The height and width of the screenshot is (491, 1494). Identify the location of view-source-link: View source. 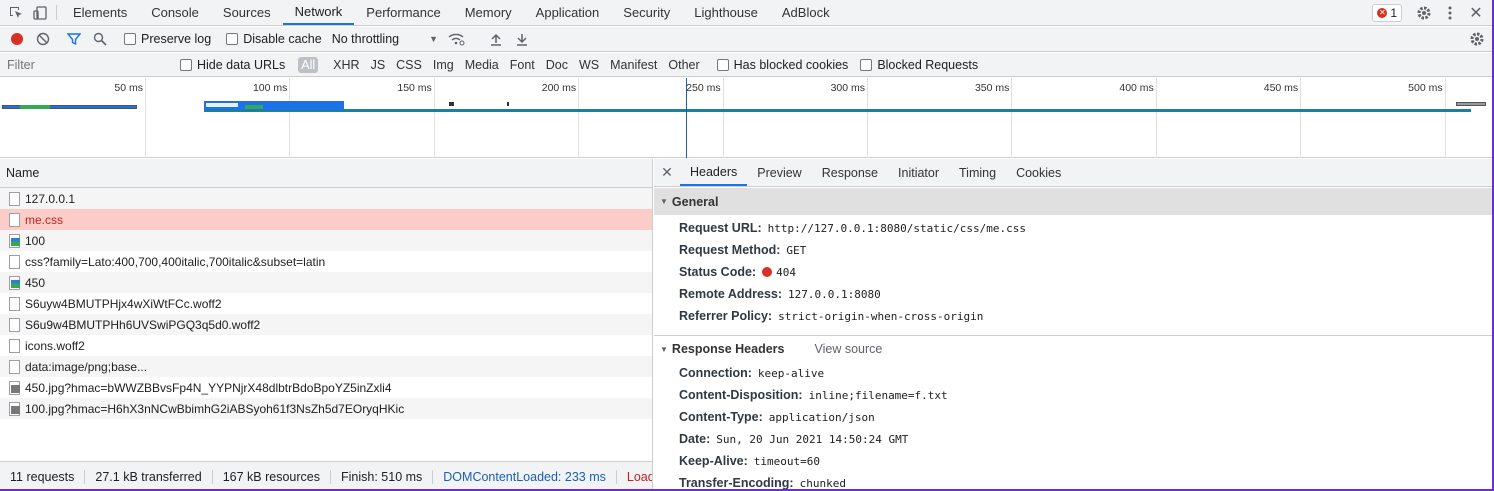
(848, 349).